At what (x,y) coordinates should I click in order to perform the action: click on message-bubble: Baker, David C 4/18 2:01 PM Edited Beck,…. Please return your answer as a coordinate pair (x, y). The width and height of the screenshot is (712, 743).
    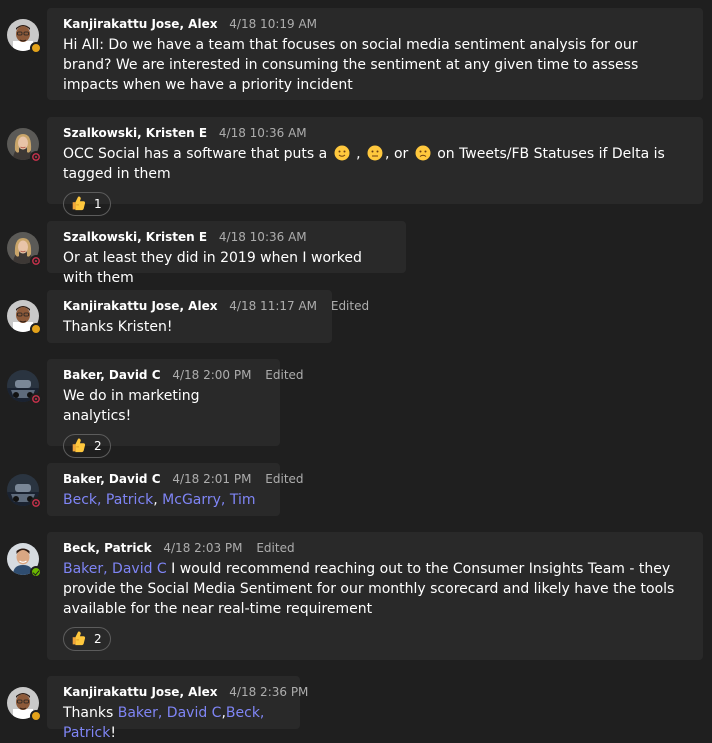
    Looking at the image, I should click on (175, 489).